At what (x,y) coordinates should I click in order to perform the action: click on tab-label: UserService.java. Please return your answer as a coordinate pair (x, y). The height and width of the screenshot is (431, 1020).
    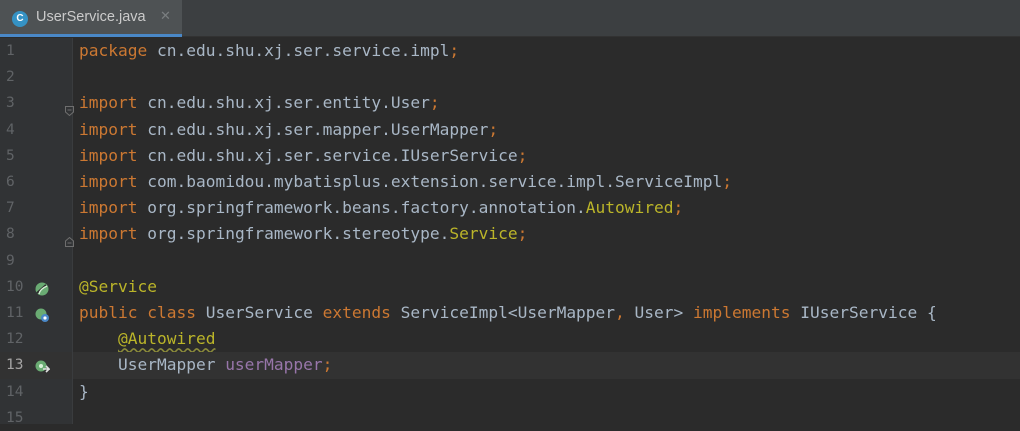
    Looking at the image, I should click on (91, 17).